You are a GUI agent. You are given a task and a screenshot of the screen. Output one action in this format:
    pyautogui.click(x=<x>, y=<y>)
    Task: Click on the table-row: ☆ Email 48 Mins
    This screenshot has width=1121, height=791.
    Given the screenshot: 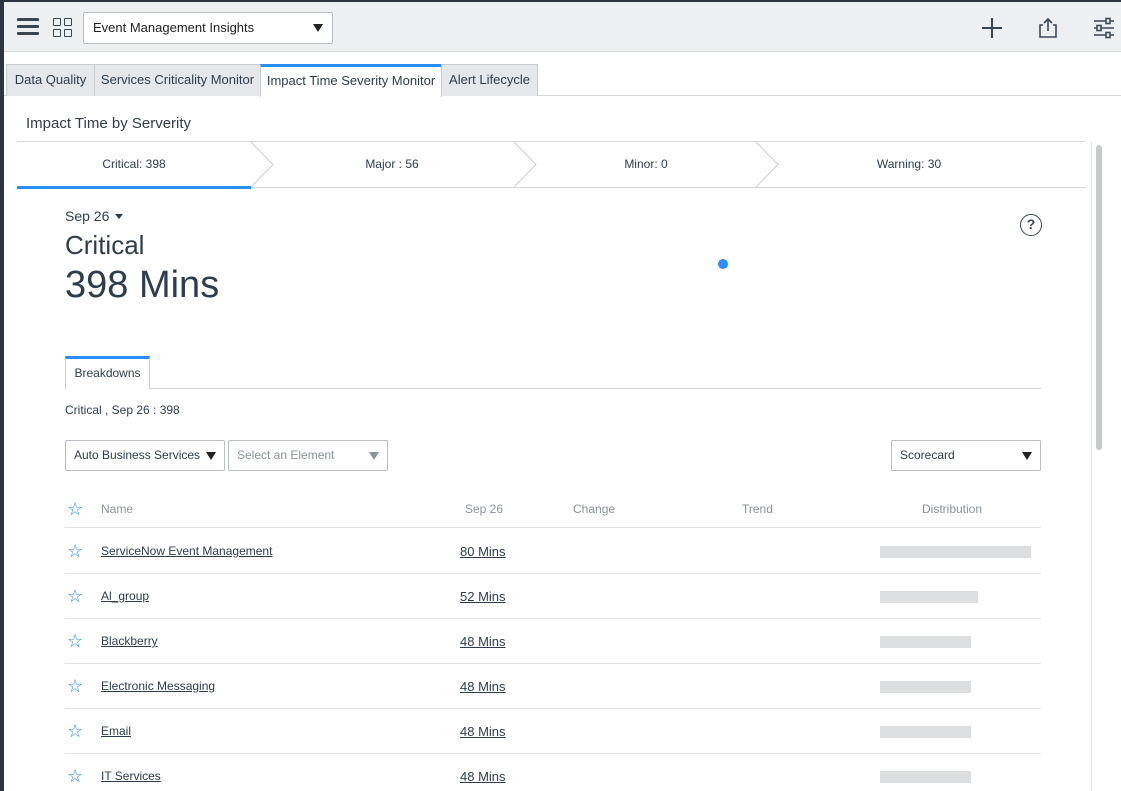 What is the action you would take?
    pyautogui.click(x=553, y=731)
    